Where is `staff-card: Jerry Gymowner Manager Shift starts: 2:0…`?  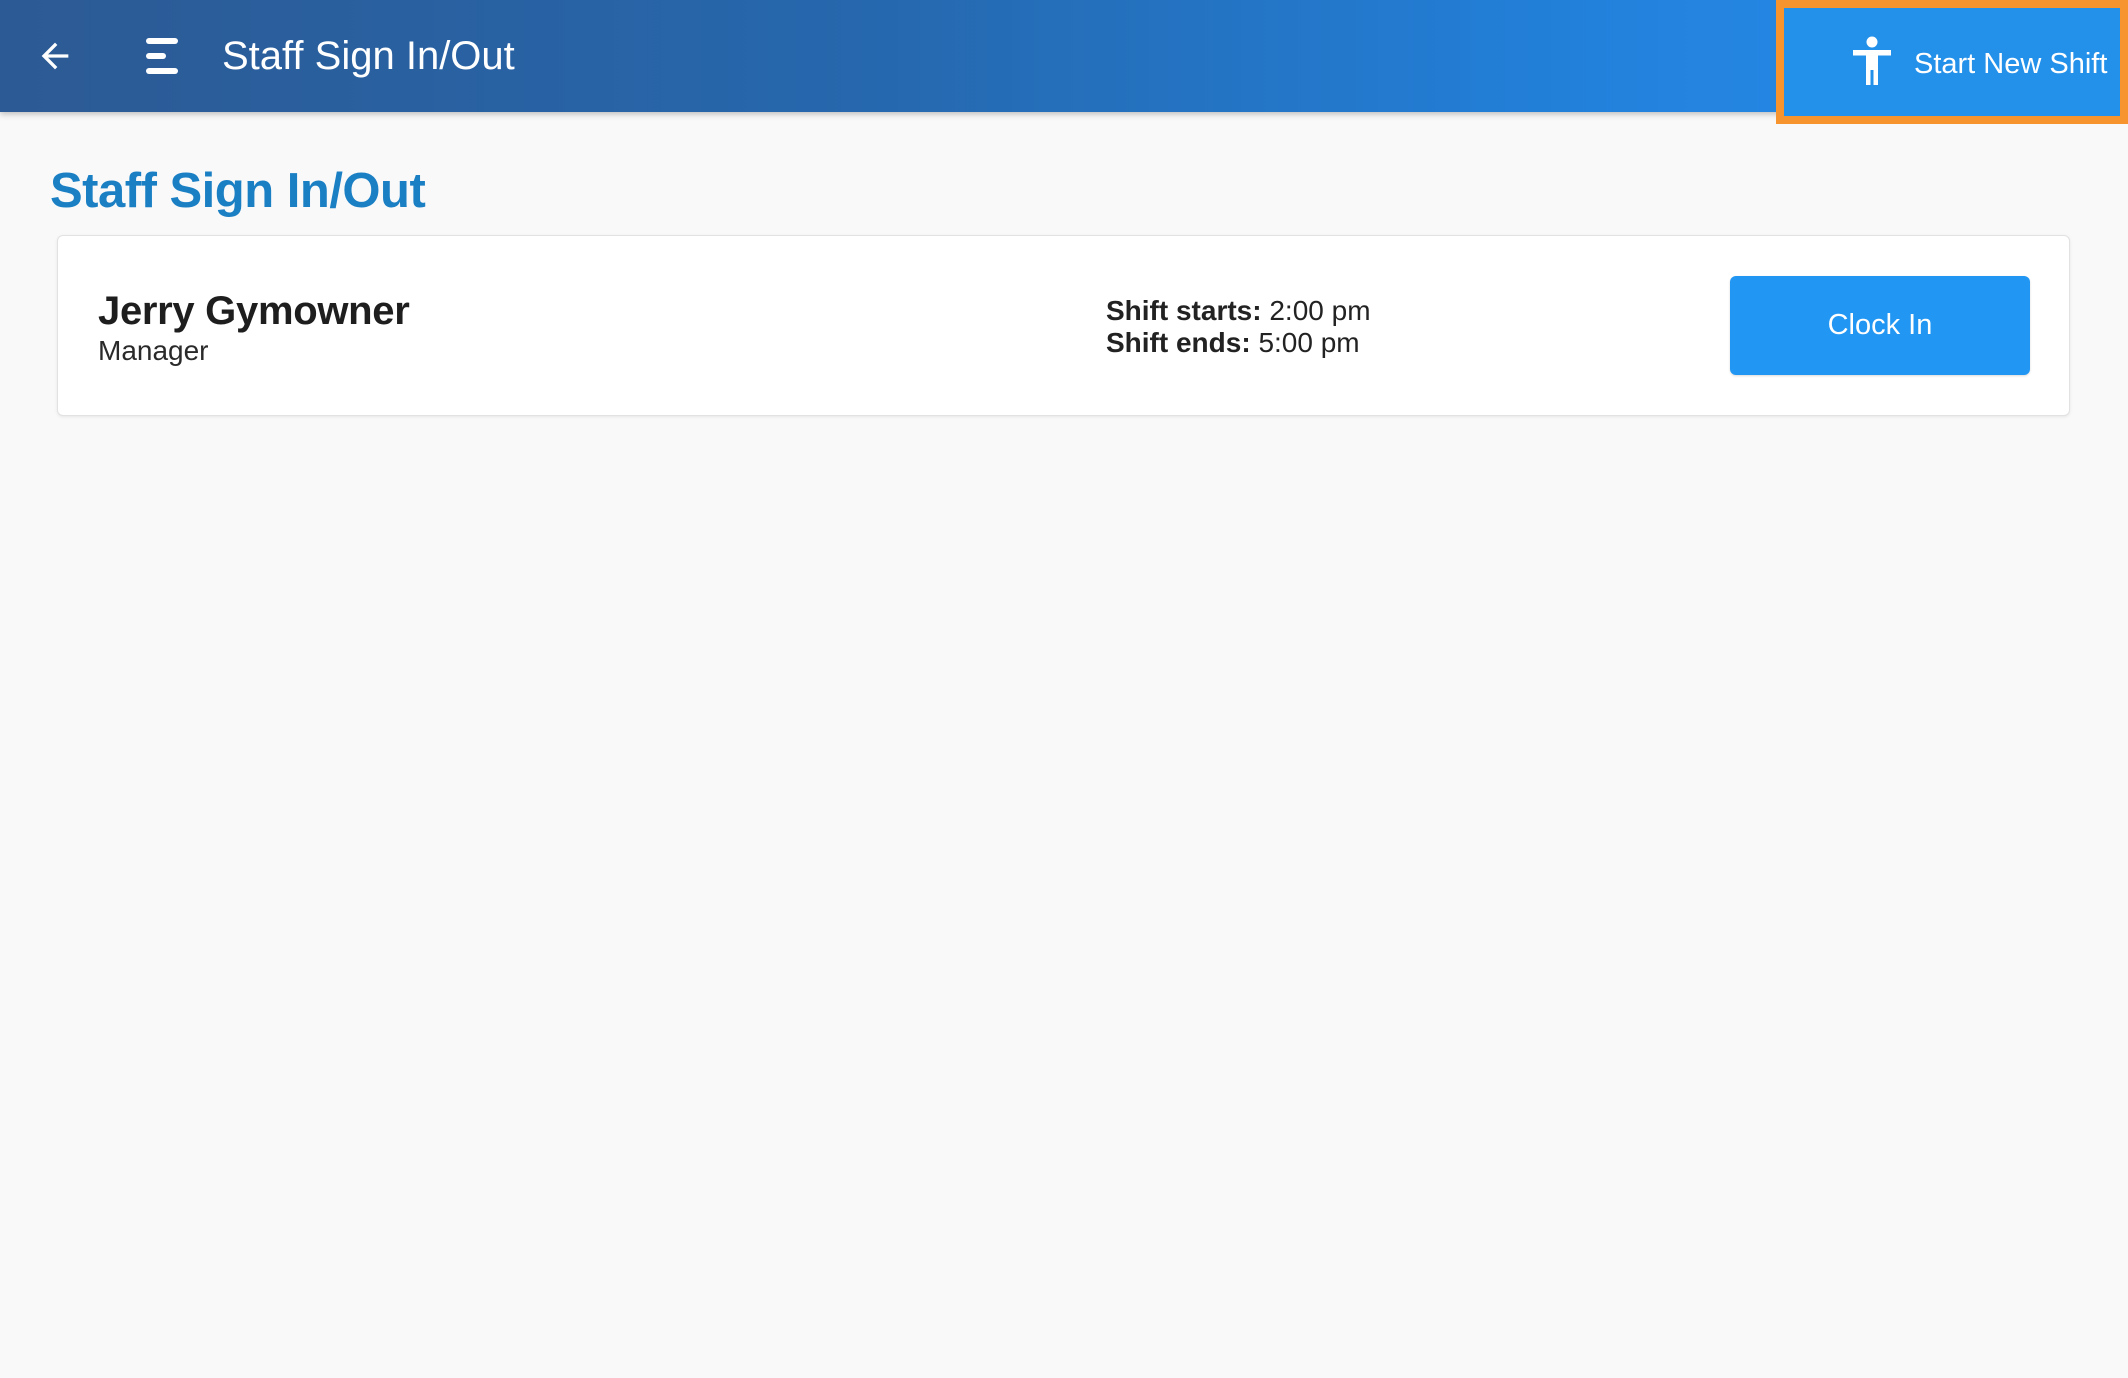
staff-card: Jerry Gymowner Manager Shift starts: 2:0… is located at coordinates (1063, 325).